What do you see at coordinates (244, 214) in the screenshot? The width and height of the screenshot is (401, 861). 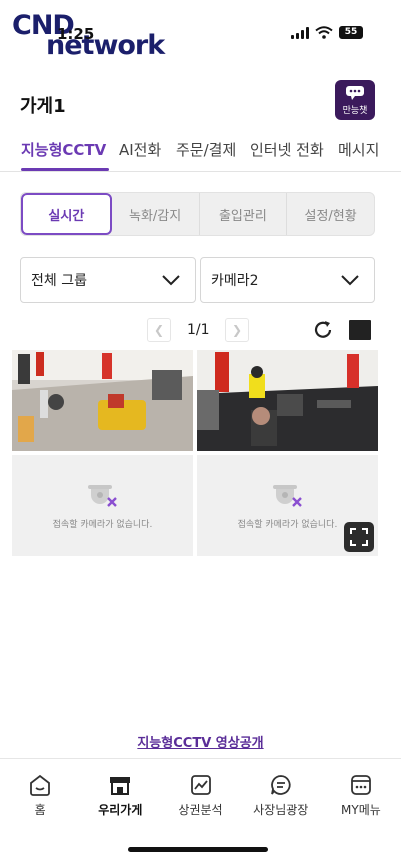 I see `subtab-access: 출입관리` at bounding box center [244, 214].